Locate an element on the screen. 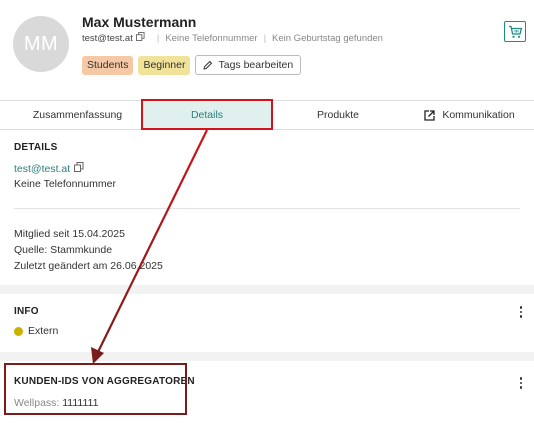  wellpass-id: 1111111 is located at coordinates (80, 403).